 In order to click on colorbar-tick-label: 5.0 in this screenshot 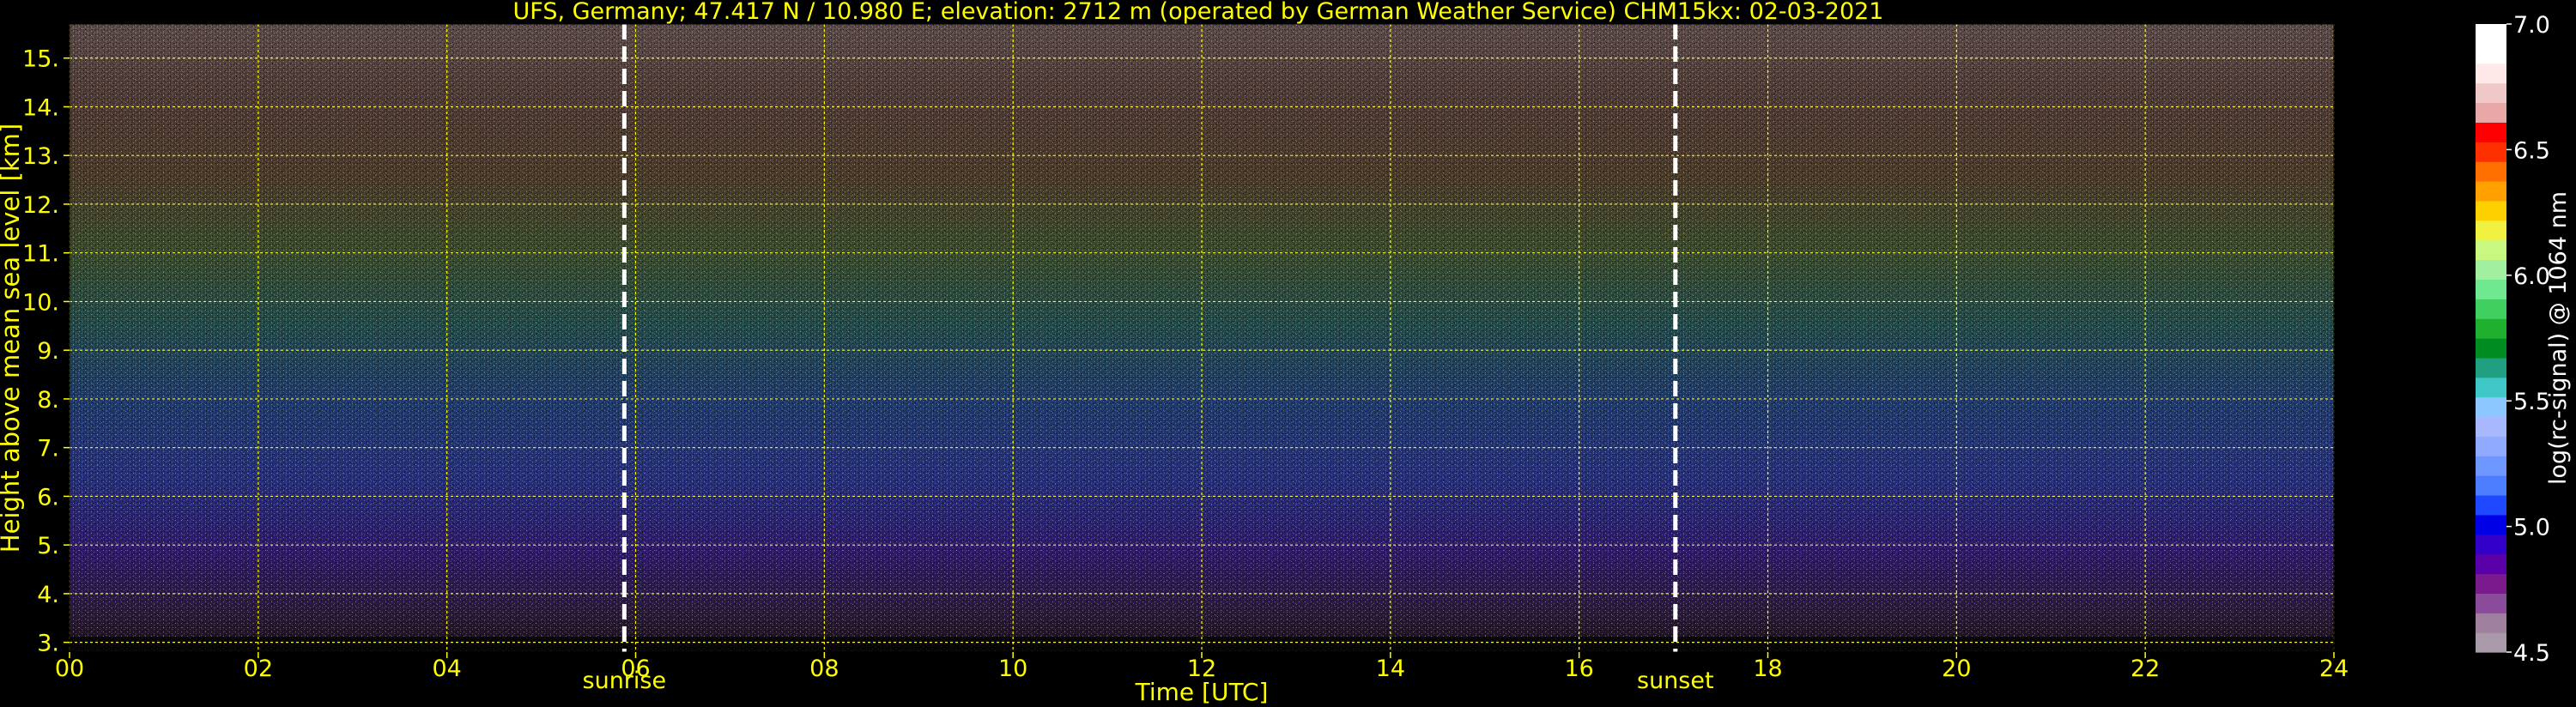, I will do `click(2531, 528)`.